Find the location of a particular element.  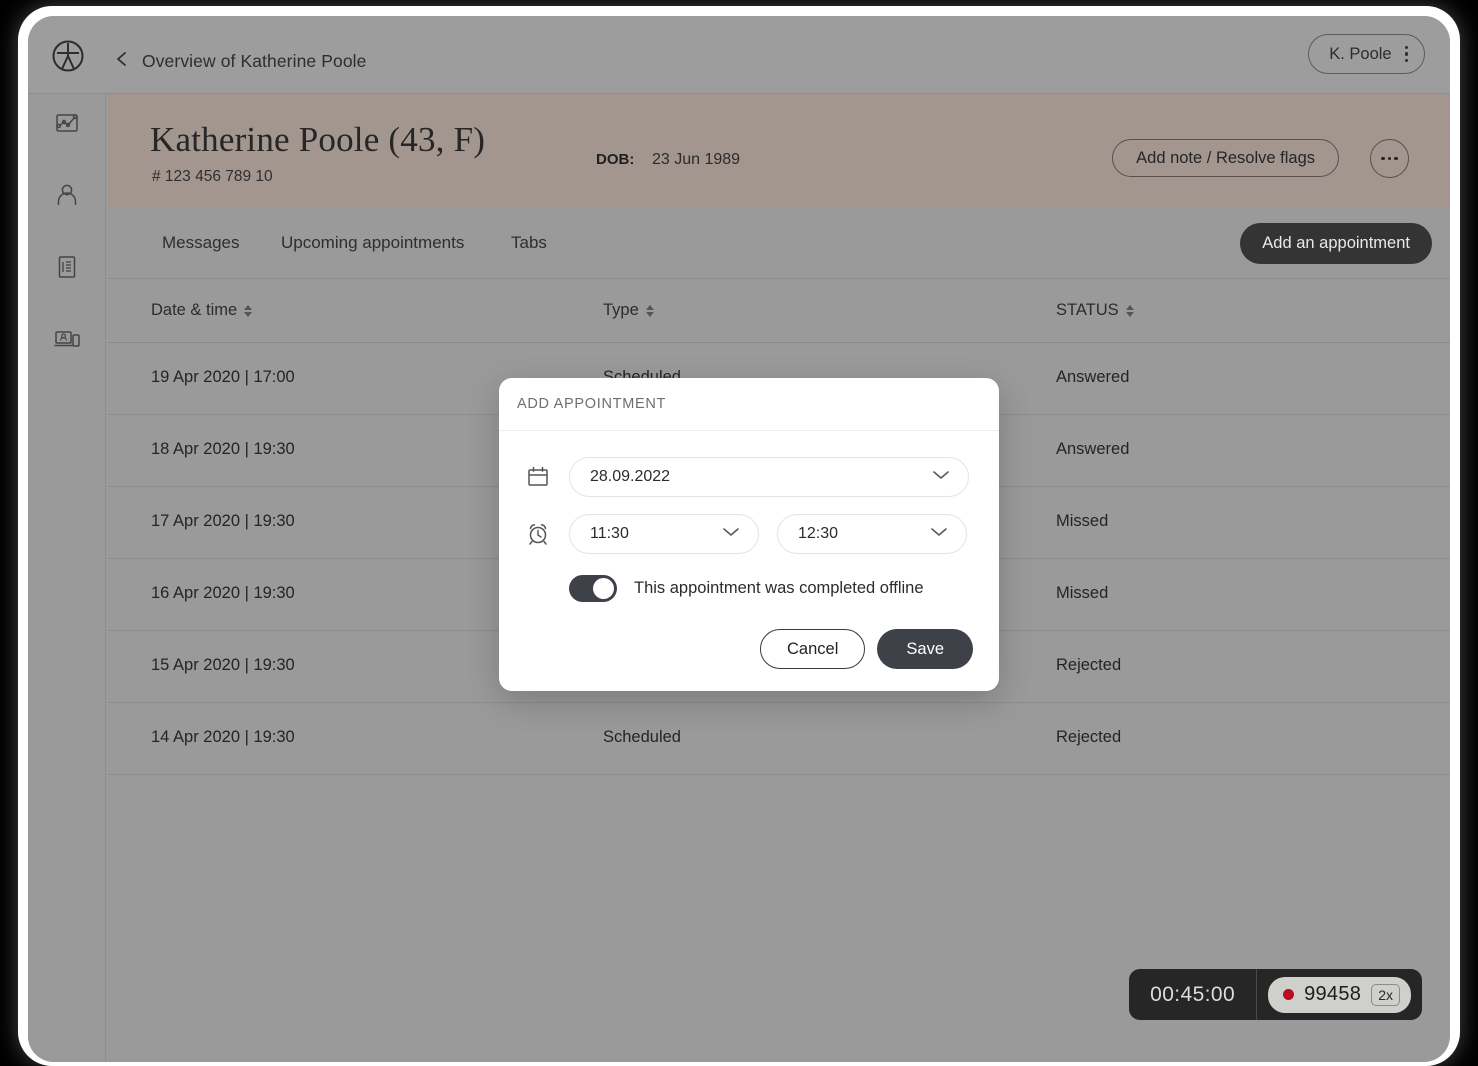

recording-session-chip: 99458 2x is located at coordinates (1339, 994).